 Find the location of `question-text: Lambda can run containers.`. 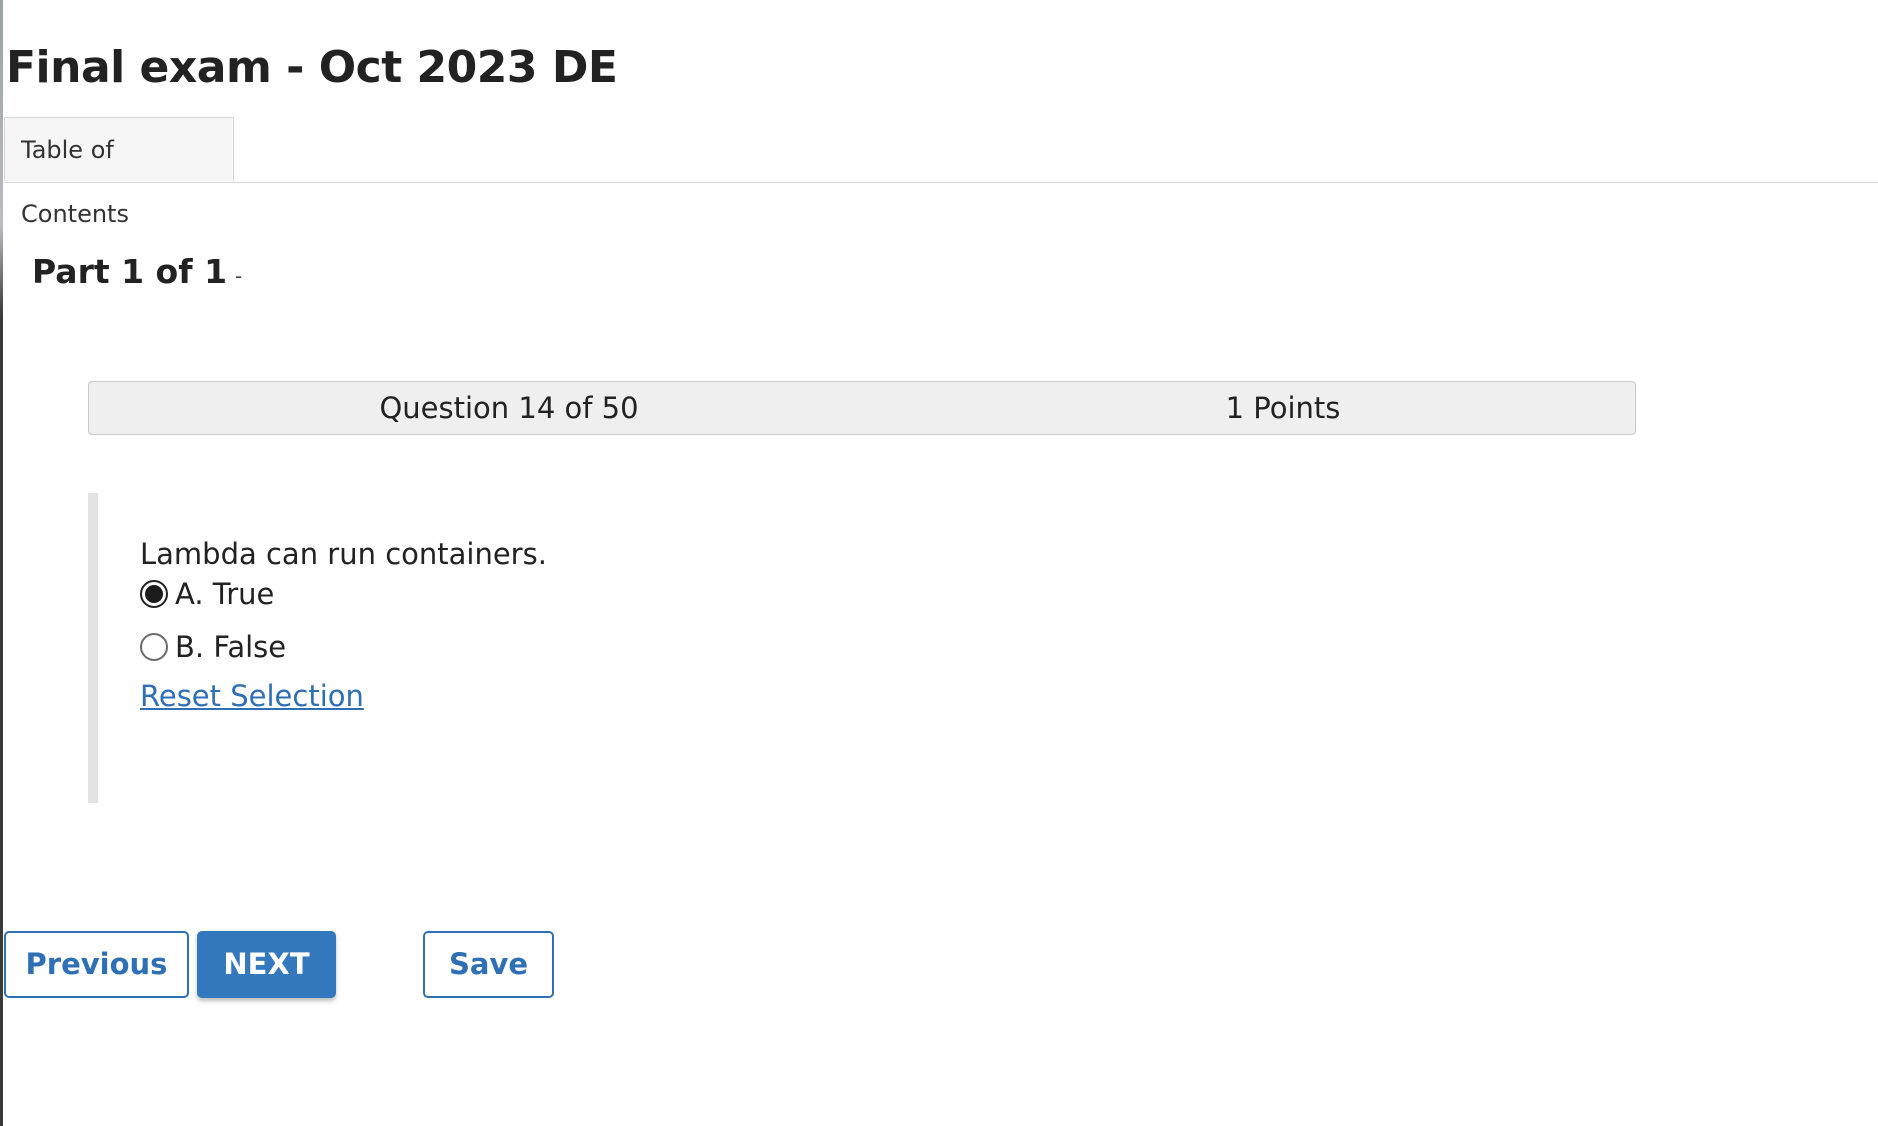

question-text: Lambda can run containers. is located at coordinates (343, 554).